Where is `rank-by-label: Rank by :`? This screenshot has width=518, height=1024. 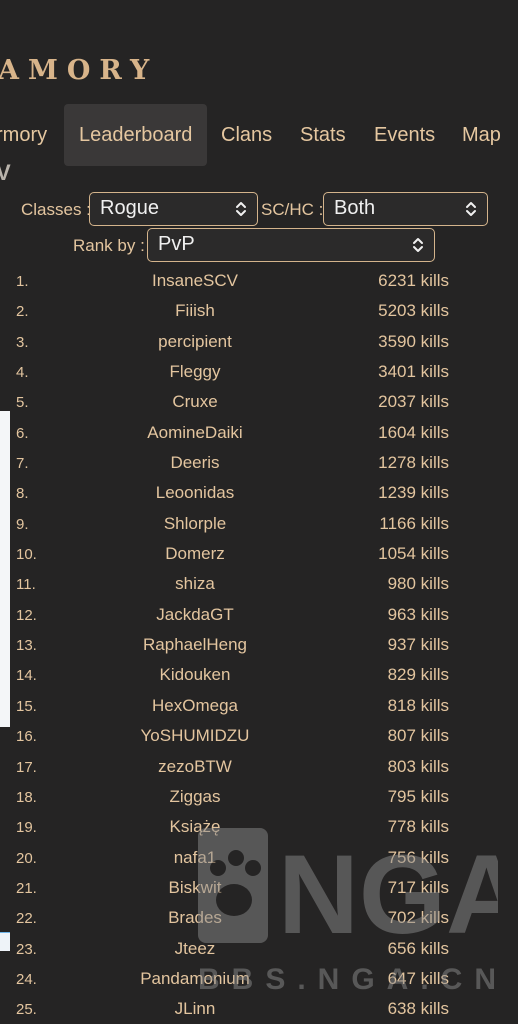
rank-by-label: Rank by : is located at coordinates (109, 245).